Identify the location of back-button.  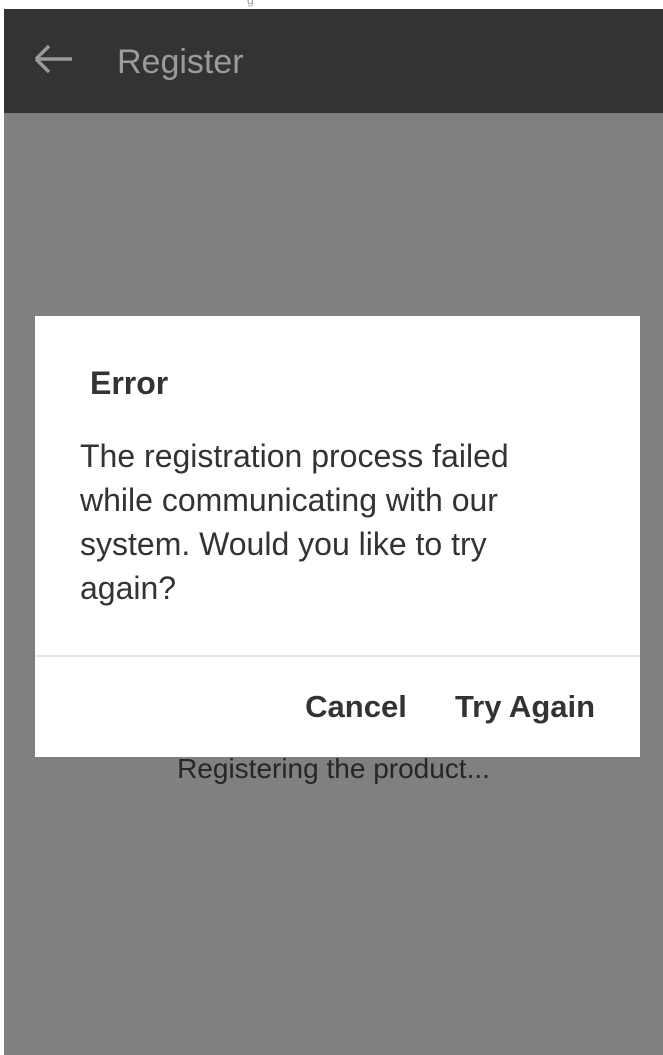
(54, 61).